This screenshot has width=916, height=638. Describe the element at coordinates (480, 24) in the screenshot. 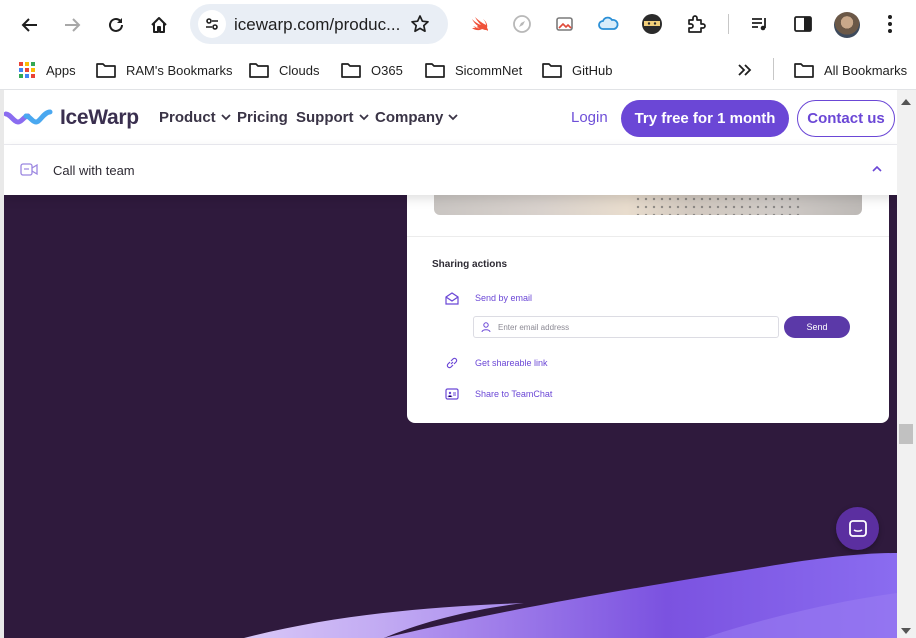

I see `swift-extension-icon` at that location.